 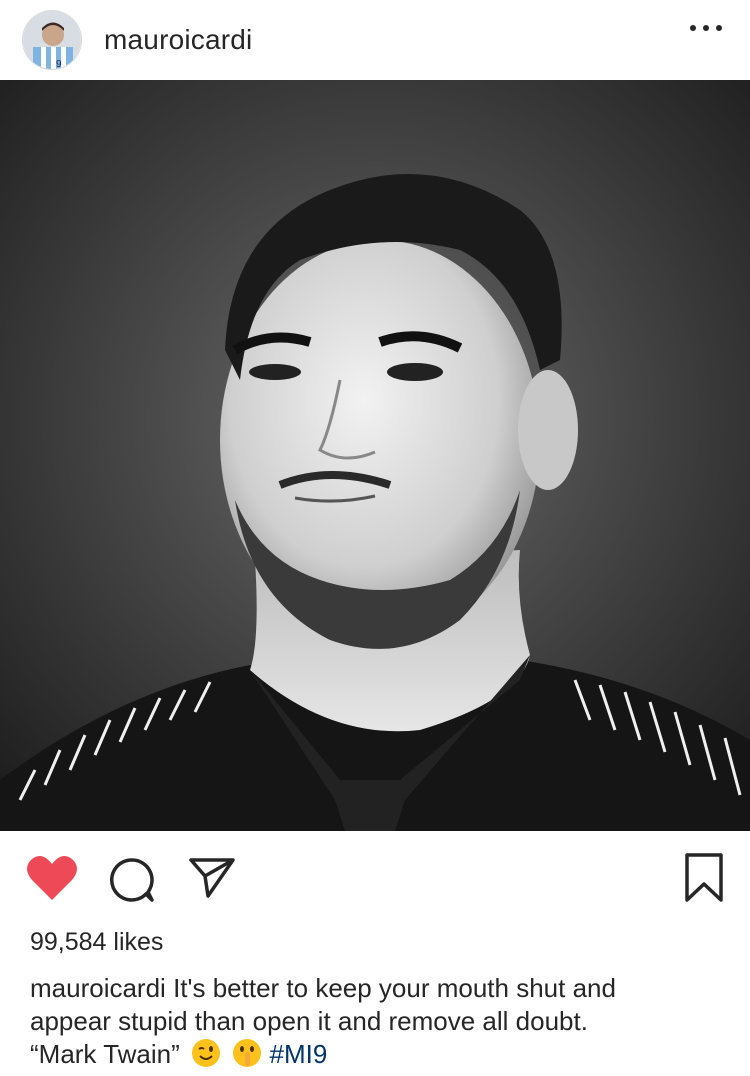 I want to click on caption-username: mauroicardi, so click(x=98, y=988).